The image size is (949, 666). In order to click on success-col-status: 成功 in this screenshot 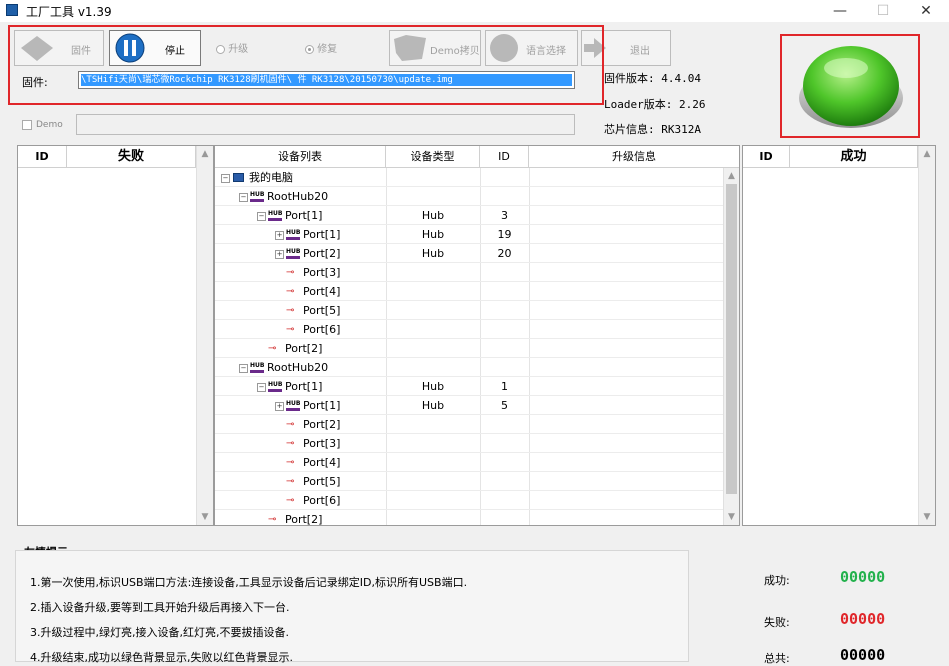, I will do `click(854, 157)`.